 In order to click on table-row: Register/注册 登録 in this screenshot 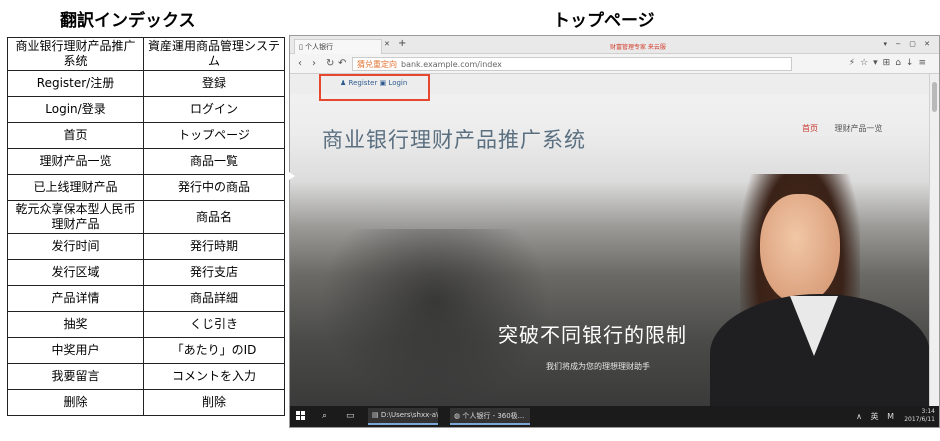, I will do `click(146, 83)`.